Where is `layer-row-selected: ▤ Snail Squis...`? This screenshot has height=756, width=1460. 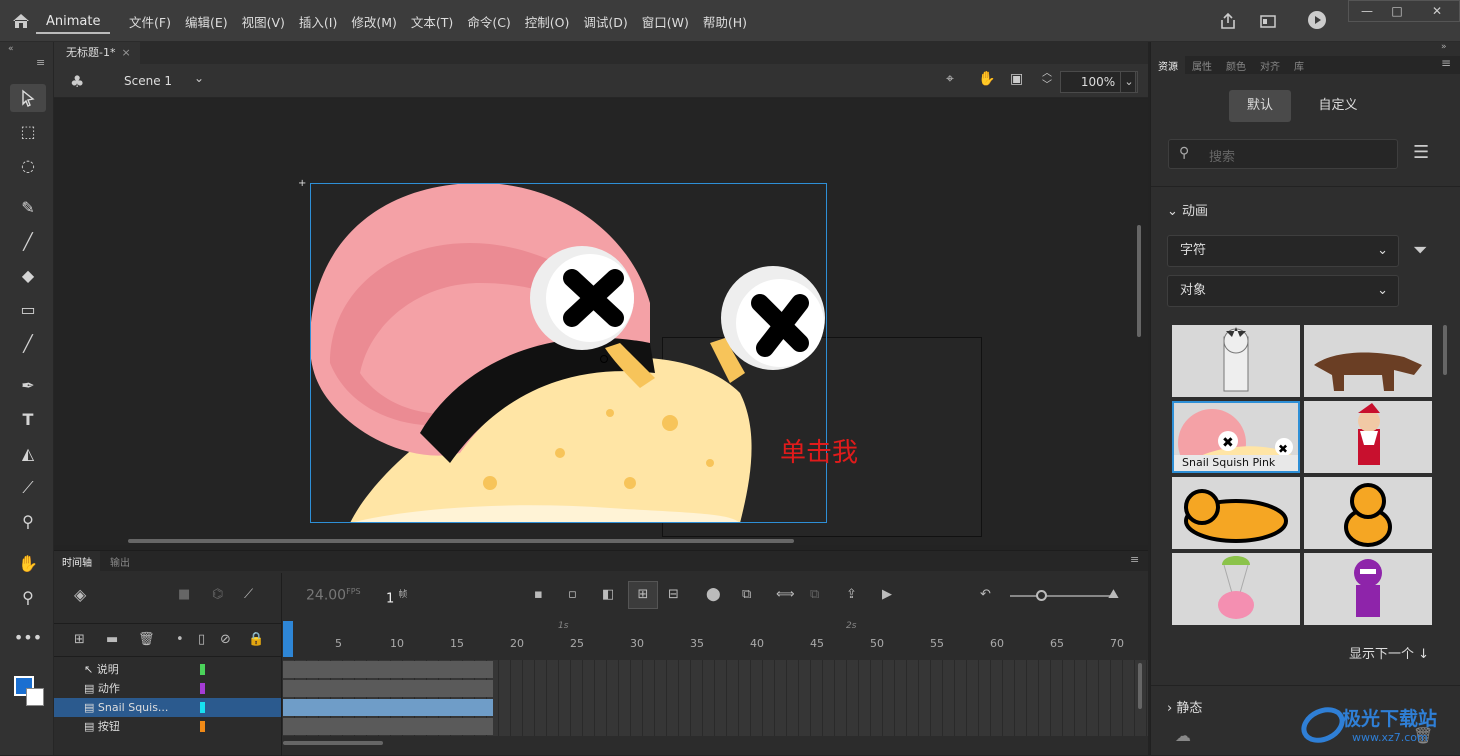 layer-row-selected: ▤ Snail Squis... is located at coordinates (167, 707).